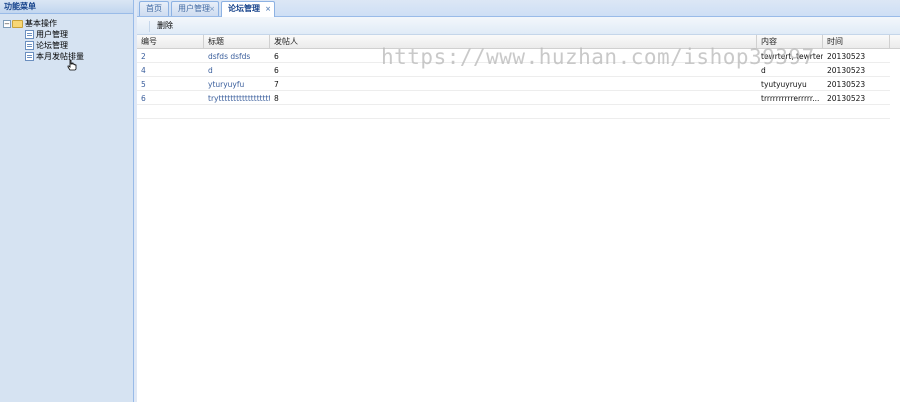 Image resolution: width=900 pixels, height=402 pixels. I want to click on sidebar: 功能菜单 − 基本操作 用户管理 论坛管理 本月发帖排量, so click(67, 201).